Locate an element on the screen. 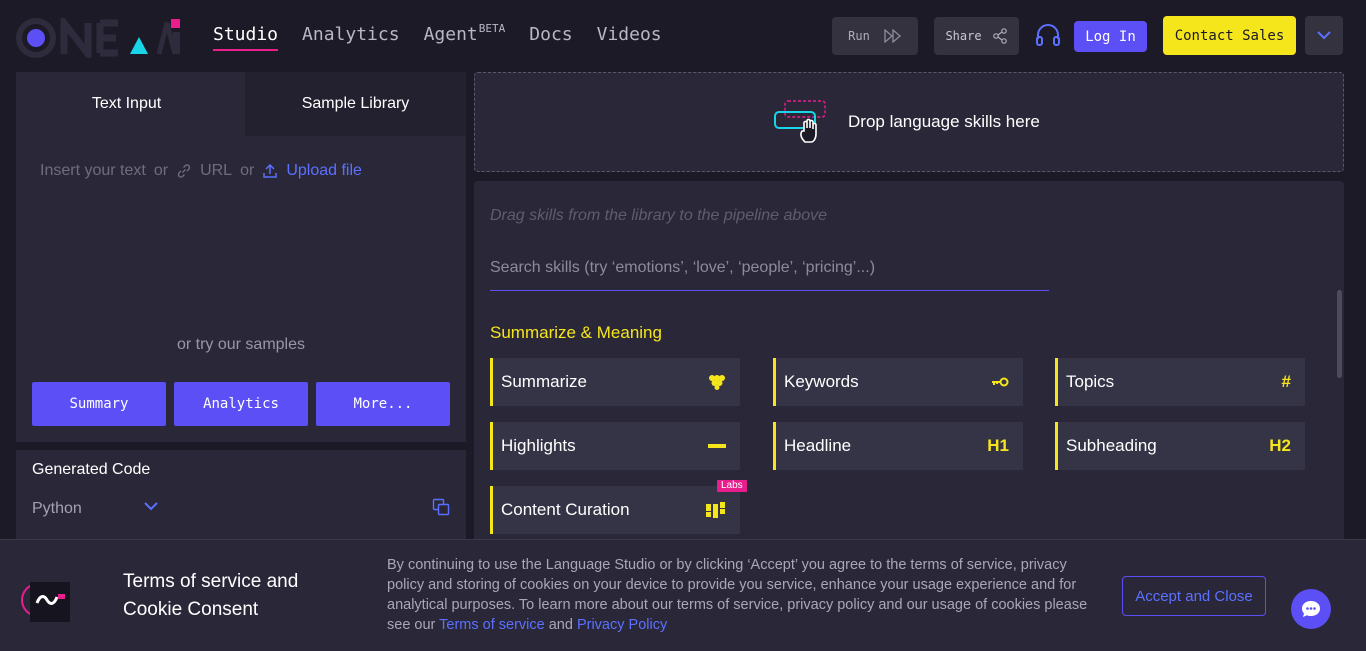 The height and width of the screenshot is (651, 1366). curation-icon is located at coordinates (715, 510).